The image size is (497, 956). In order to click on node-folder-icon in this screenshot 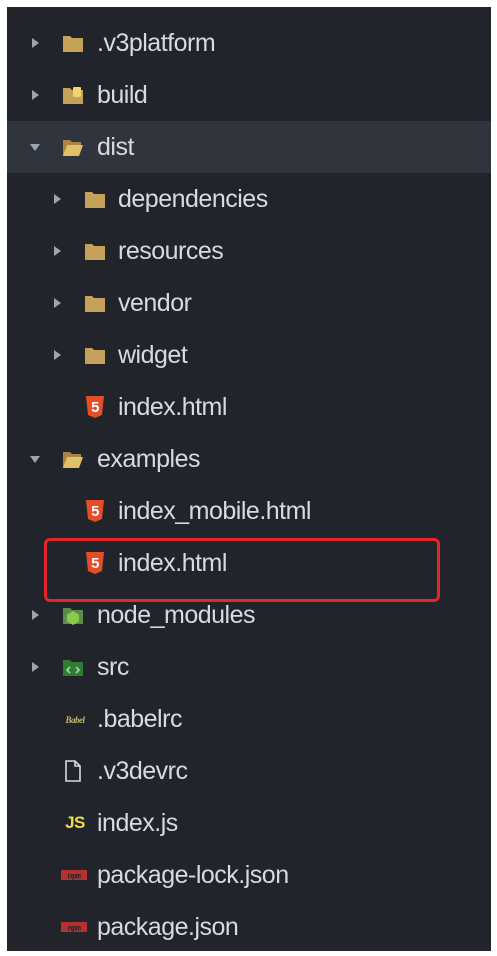, I will do `click(73, 615)`.